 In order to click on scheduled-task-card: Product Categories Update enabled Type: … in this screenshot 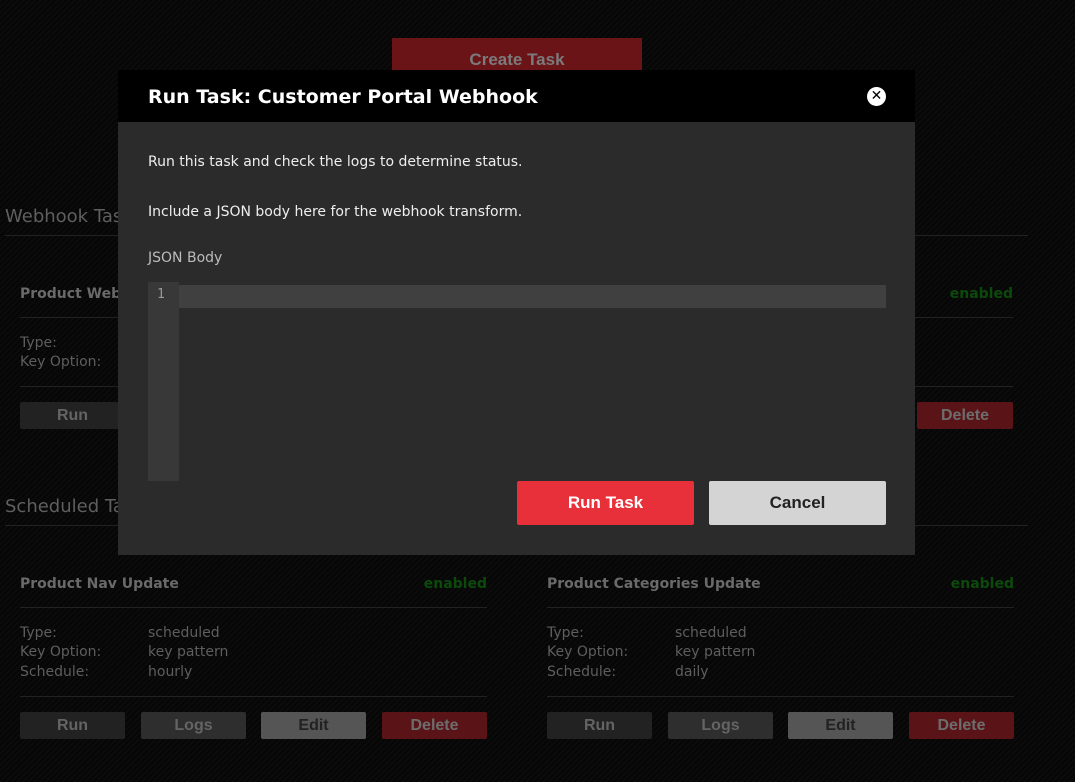, I will do `click(780, 661)`.